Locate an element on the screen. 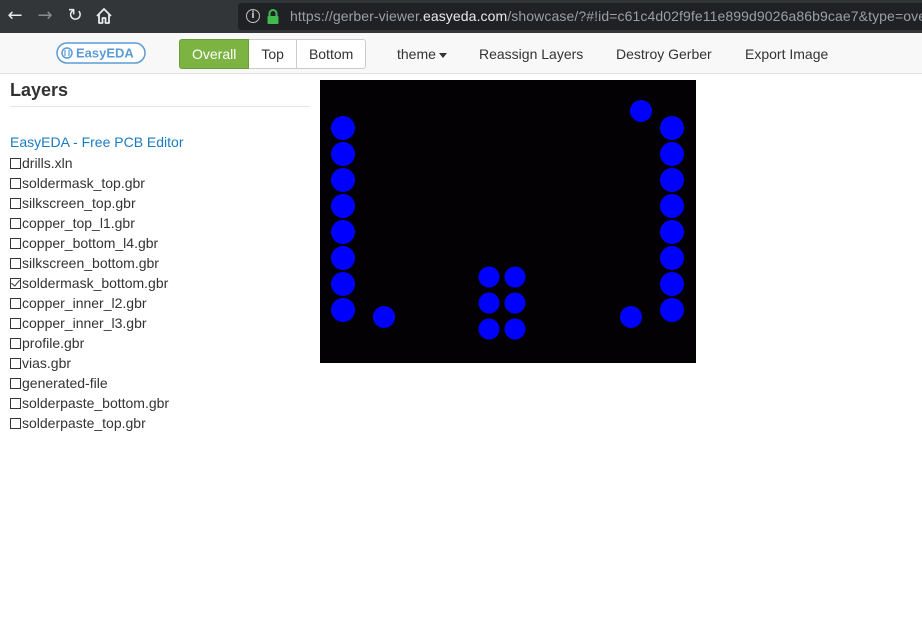  lock-icon is located at coordinates (274, 17).